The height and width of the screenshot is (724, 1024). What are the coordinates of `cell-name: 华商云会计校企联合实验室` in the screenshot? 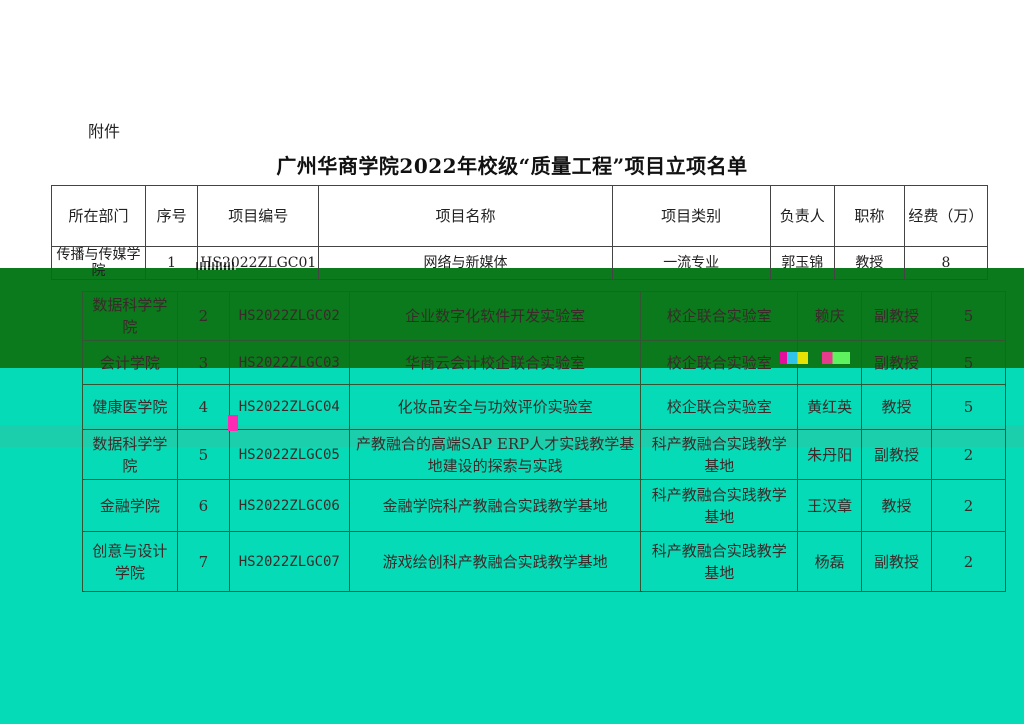 It's located at (495, 362).